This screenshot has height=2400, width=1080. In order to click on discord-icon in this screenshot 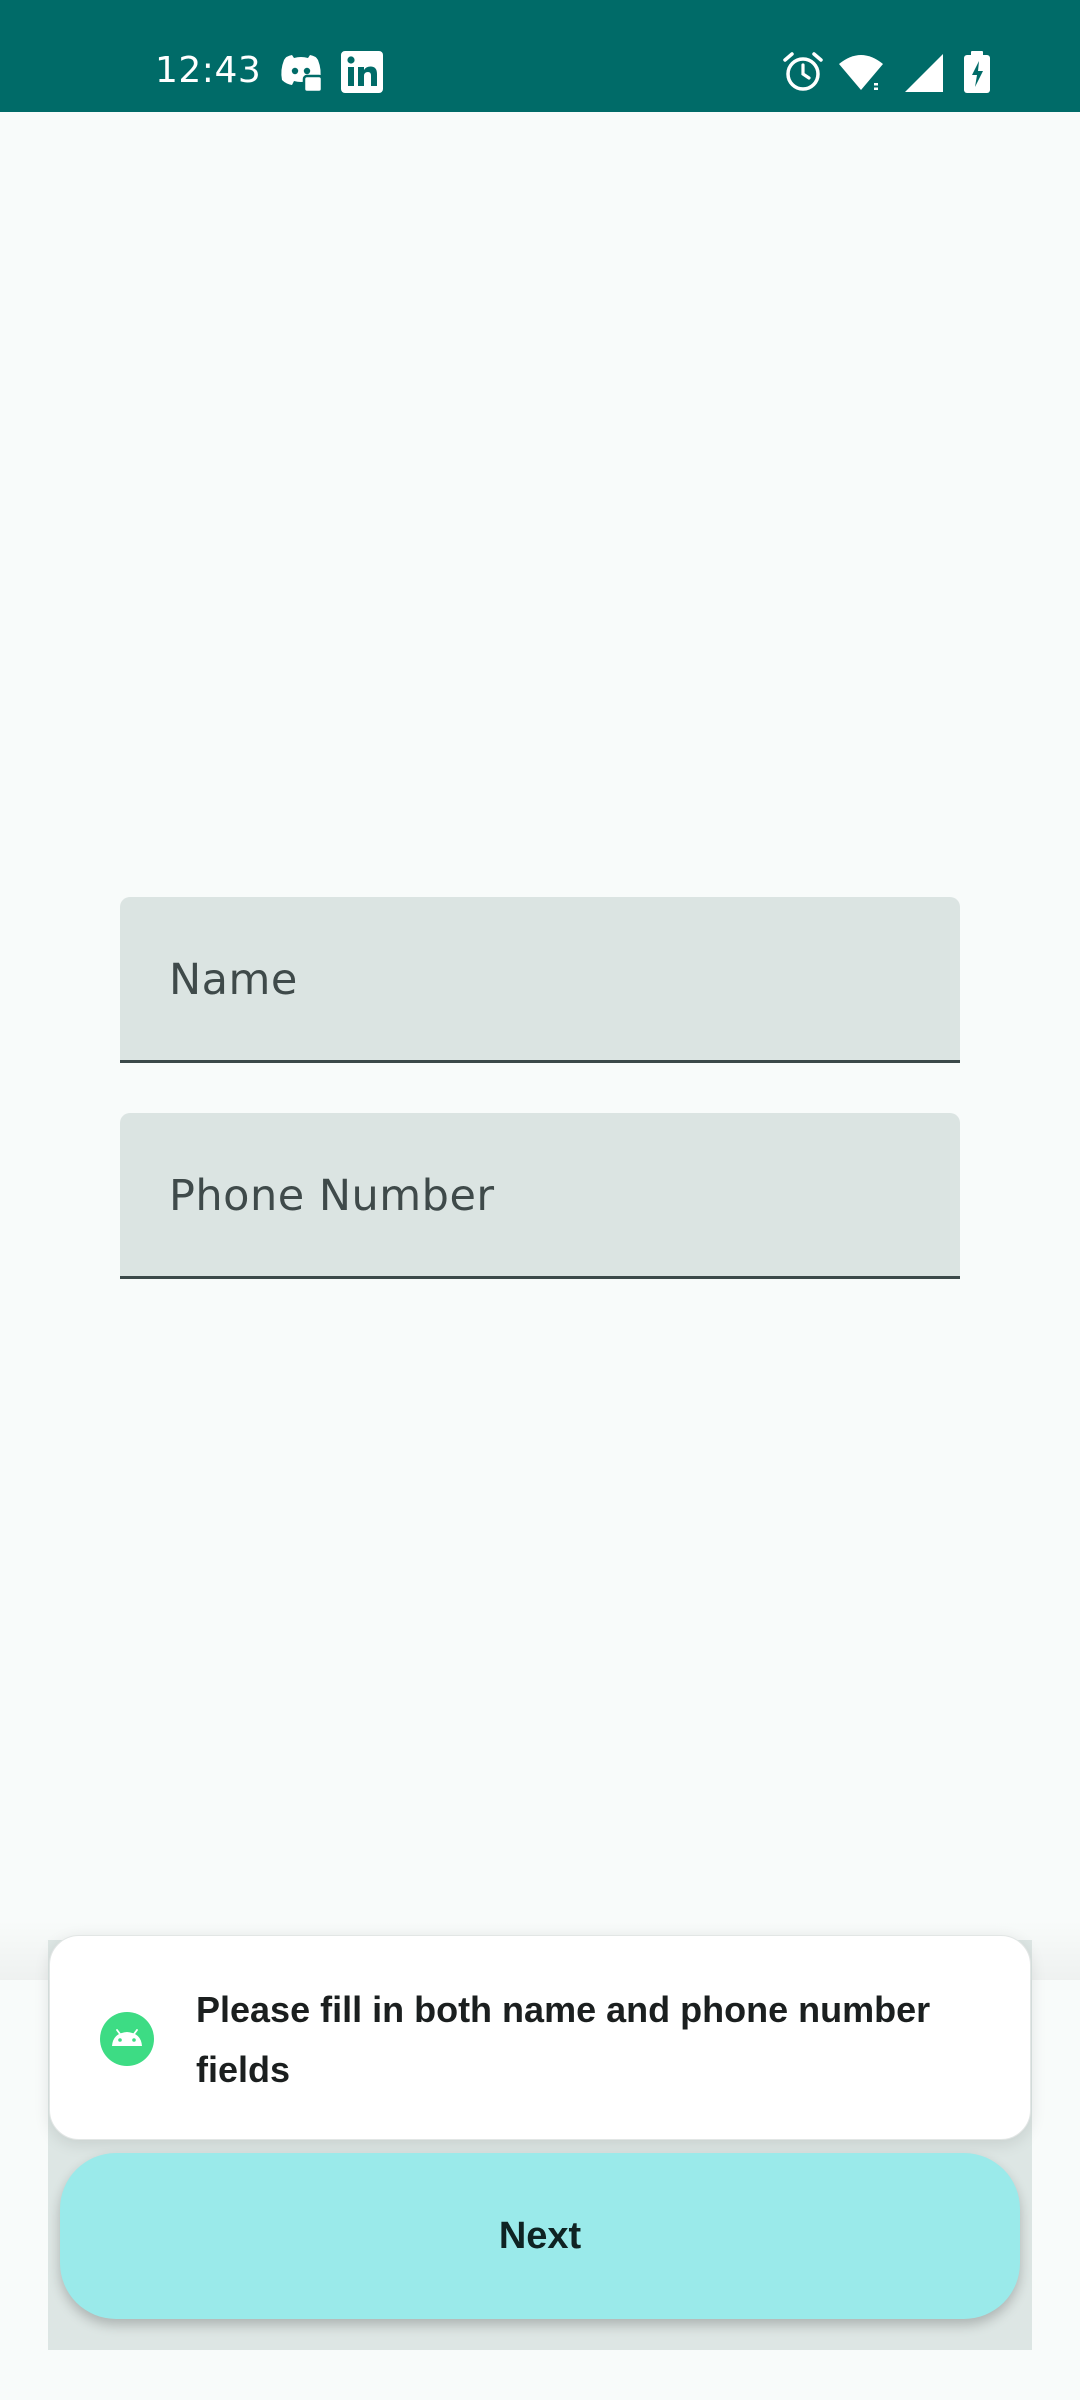, I will do `click(302, 74)`.